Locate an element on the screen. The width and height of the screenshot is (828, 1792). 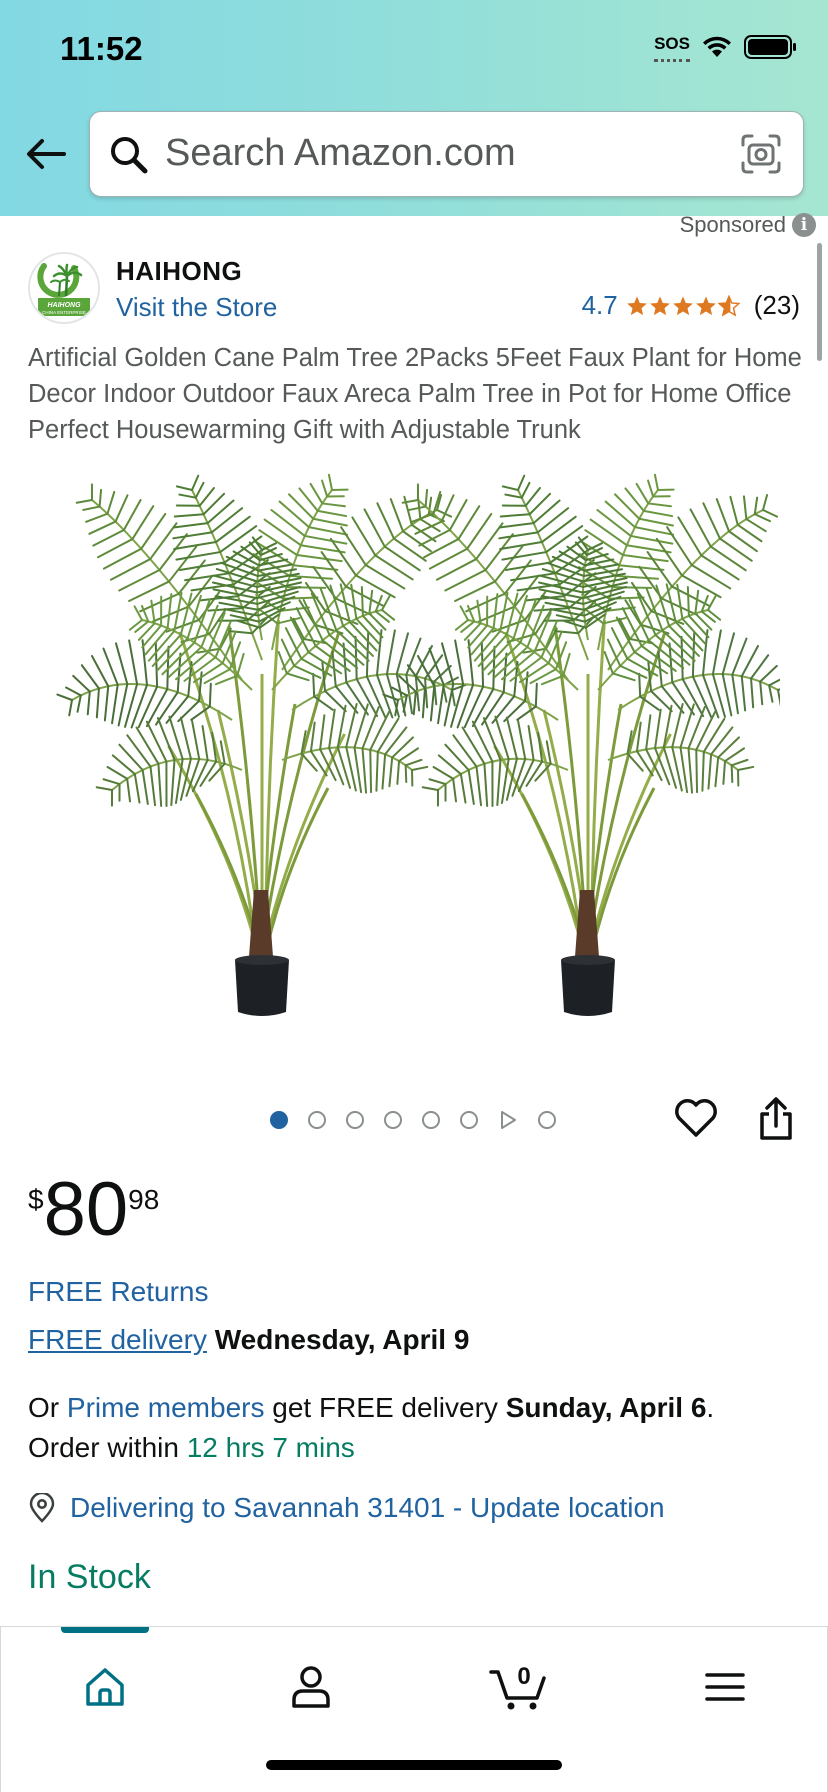
person-icon is located at coordinates (311, 1687).